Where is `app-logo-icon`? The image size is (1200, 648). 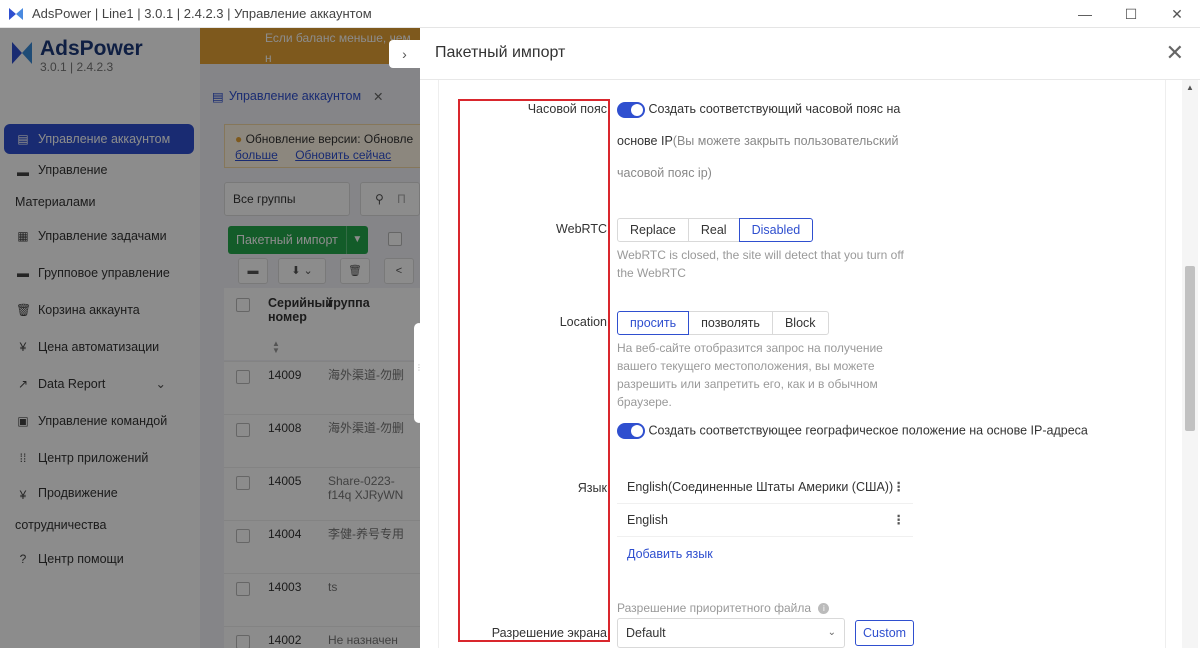
app-logo-icon is located at coordinates (16, 13).